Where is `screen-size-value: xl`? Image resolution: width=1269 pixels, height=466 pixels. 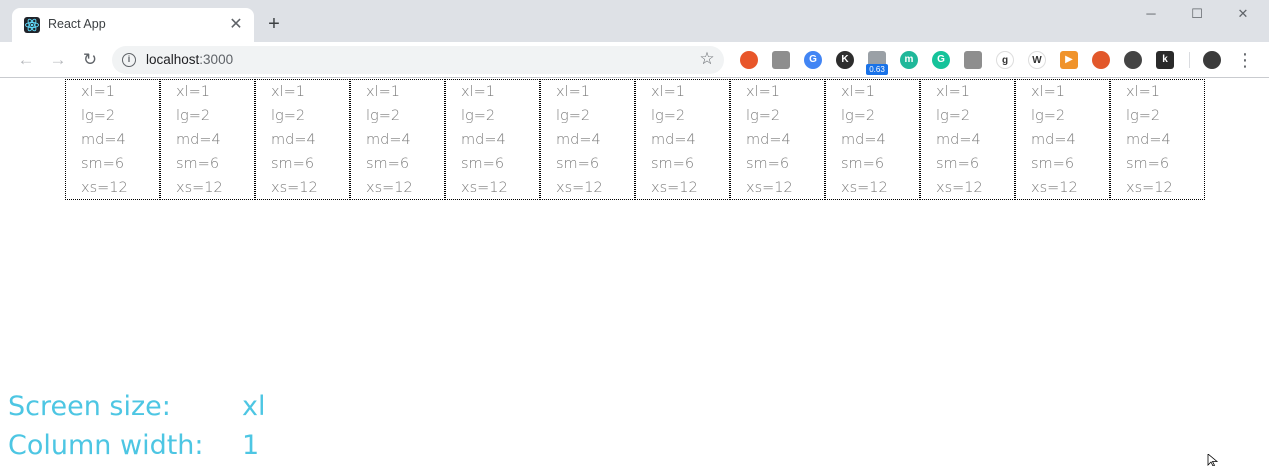 screen-size-value: xl is located at coordinates (254, 406).